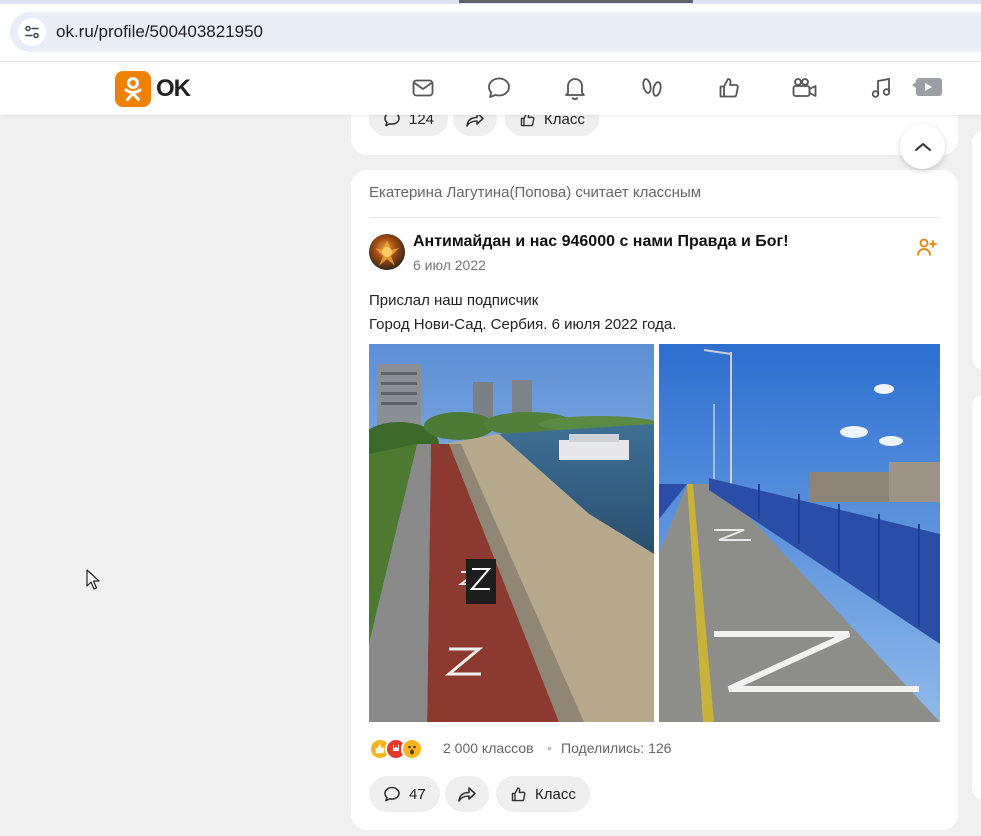 The image size is (981, 836). Describe the element at coordinates (423, 88) in the screenshot. I see `mail-icon` at that location.